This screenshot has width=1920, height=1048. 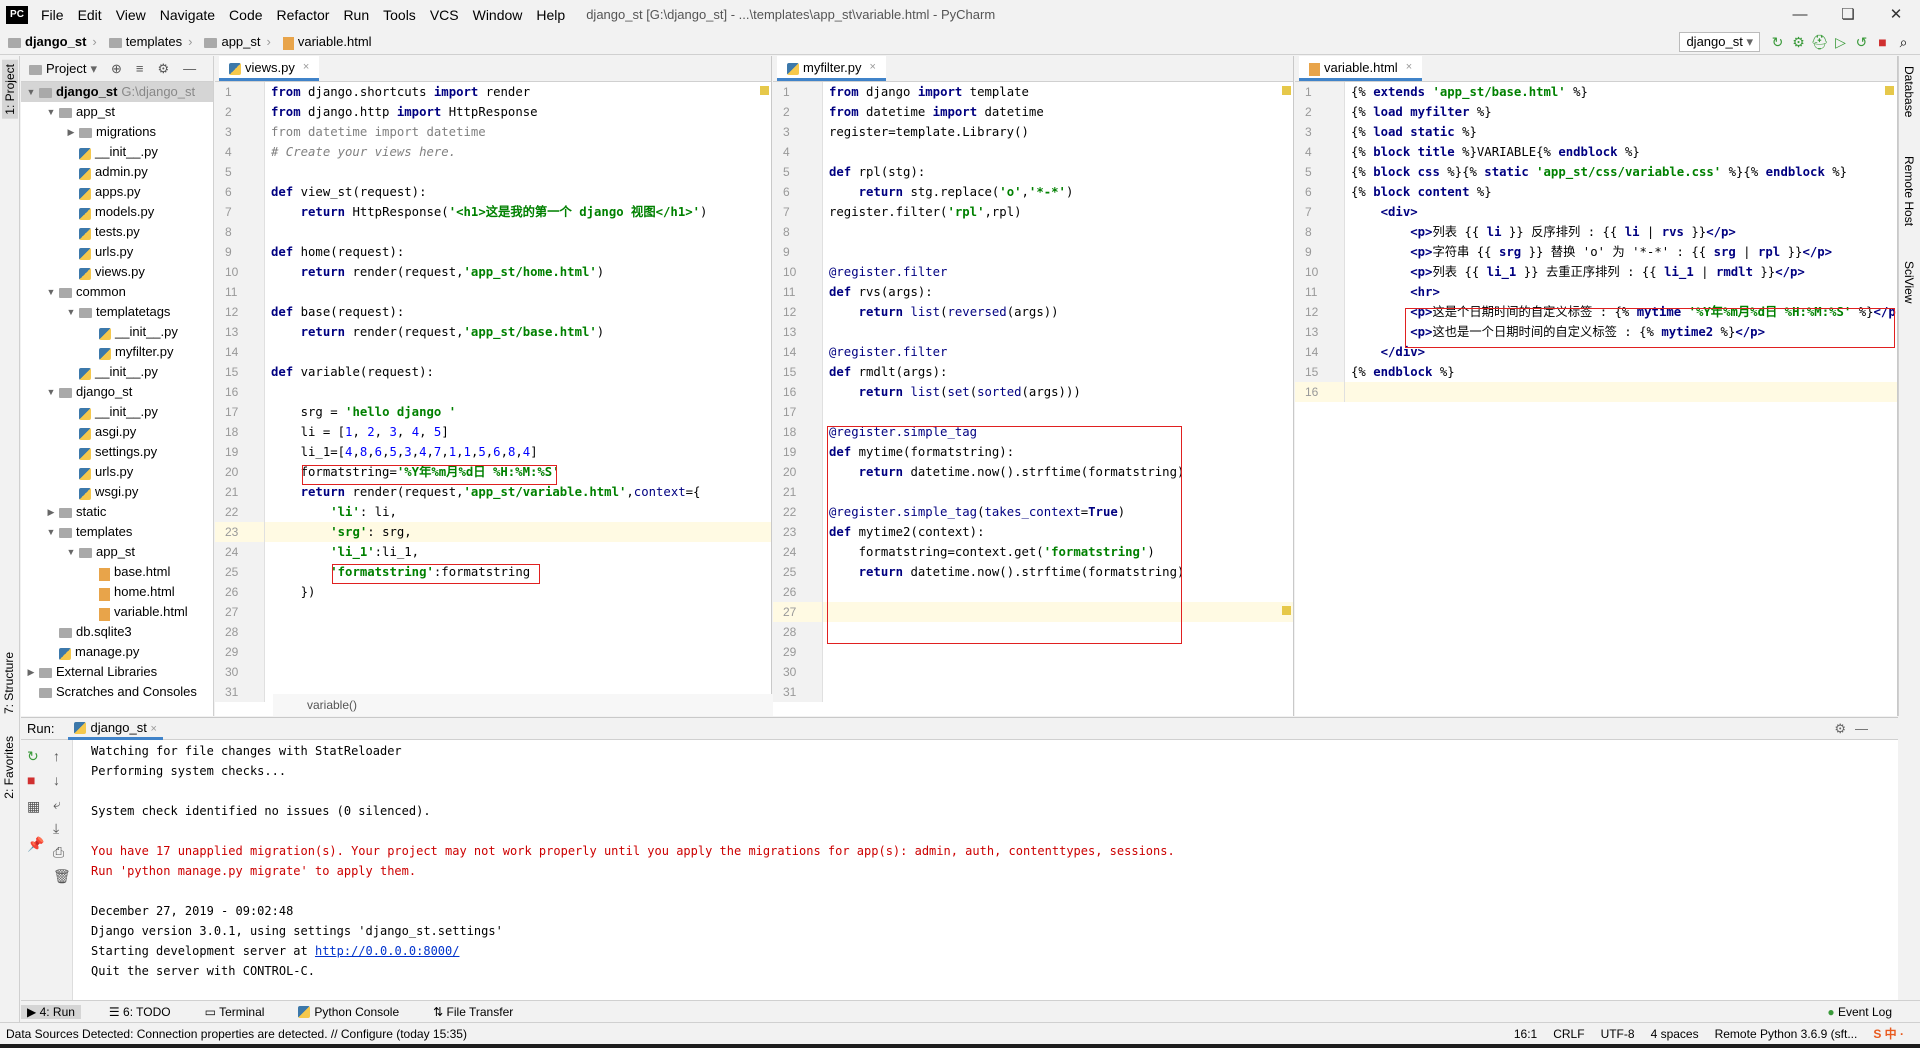 I want to click on editor-tab: myfilter.py ×, so click(x=831, y=68).